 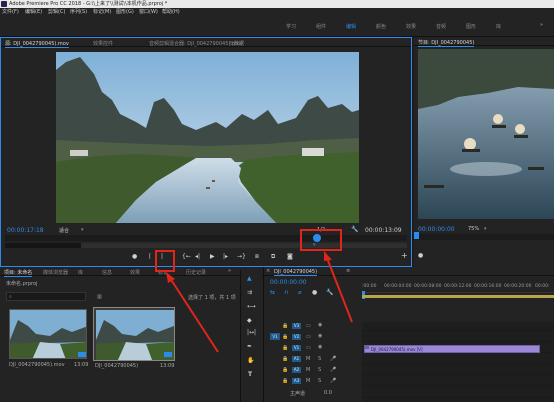 What do you see at coordinates (170, 277) in the screenshot?
I see `arrowhead-mark-out` at bounding box center [170, 277].